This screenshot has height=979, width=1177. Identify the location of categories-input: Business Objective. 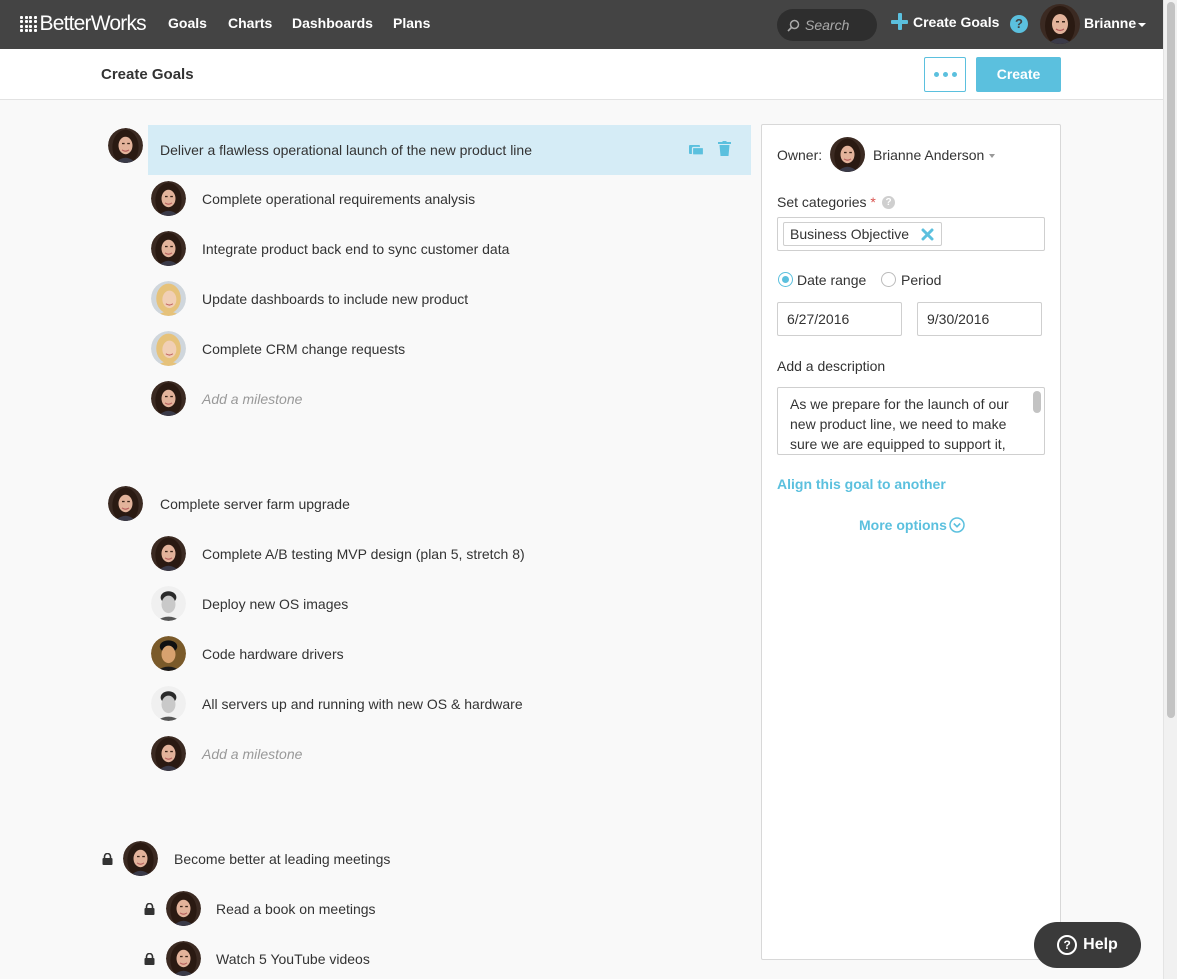
(911, 234).